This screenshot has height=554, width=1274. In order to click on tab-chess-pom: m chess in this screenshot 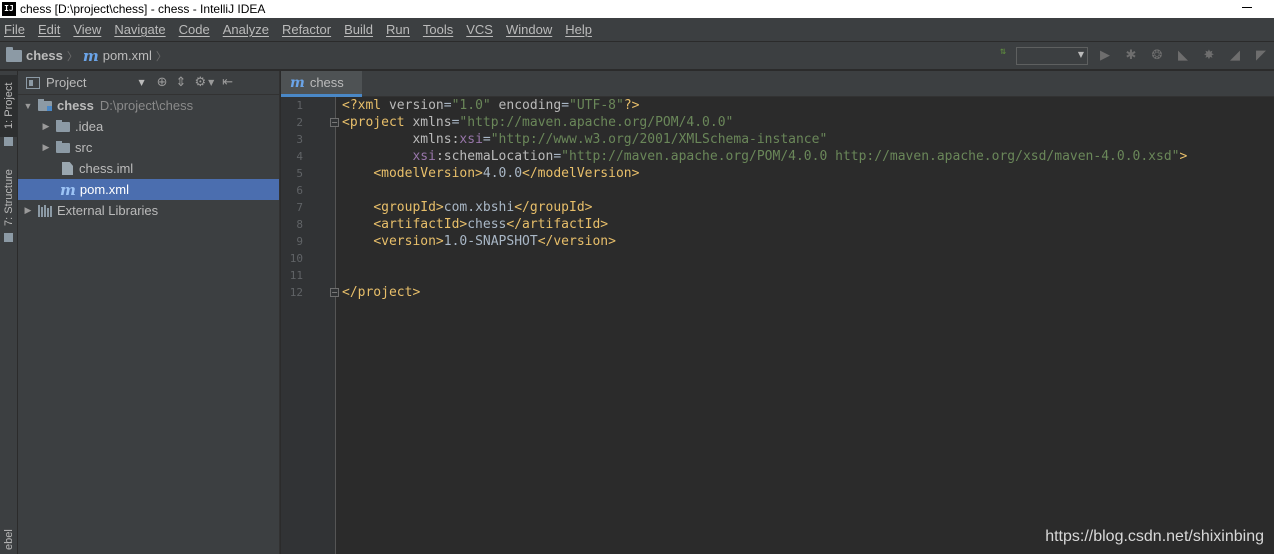, I will do `click(321, 84)`.